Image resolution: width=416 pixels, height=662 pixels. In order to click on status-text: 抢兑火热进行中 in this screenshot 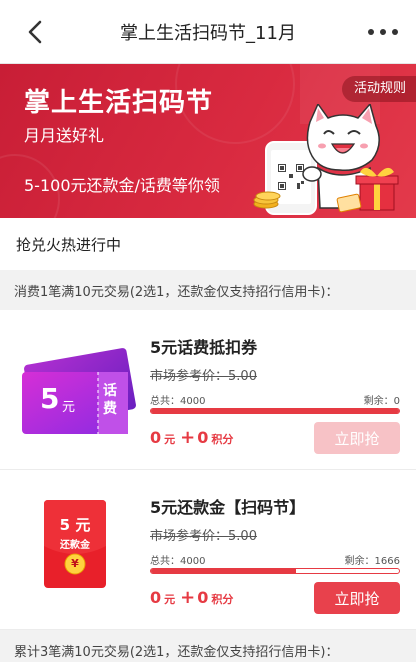, I will do `click(208, 244)`.